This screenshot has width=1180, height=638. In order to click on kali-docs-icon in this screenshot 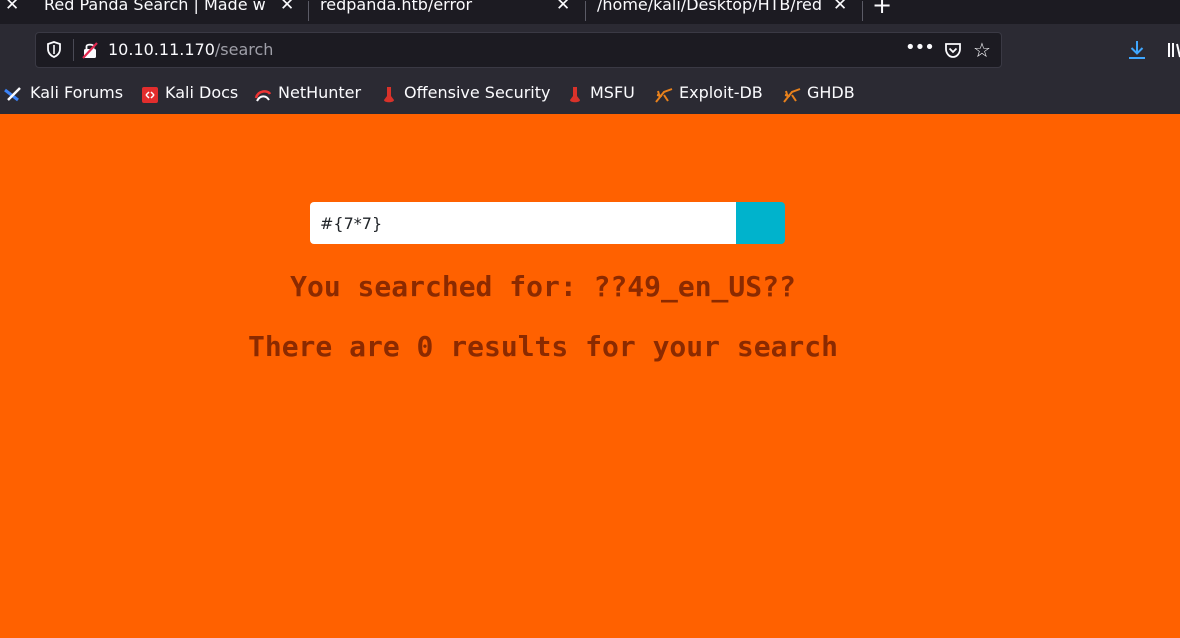, I will do `click(150, 95)`.